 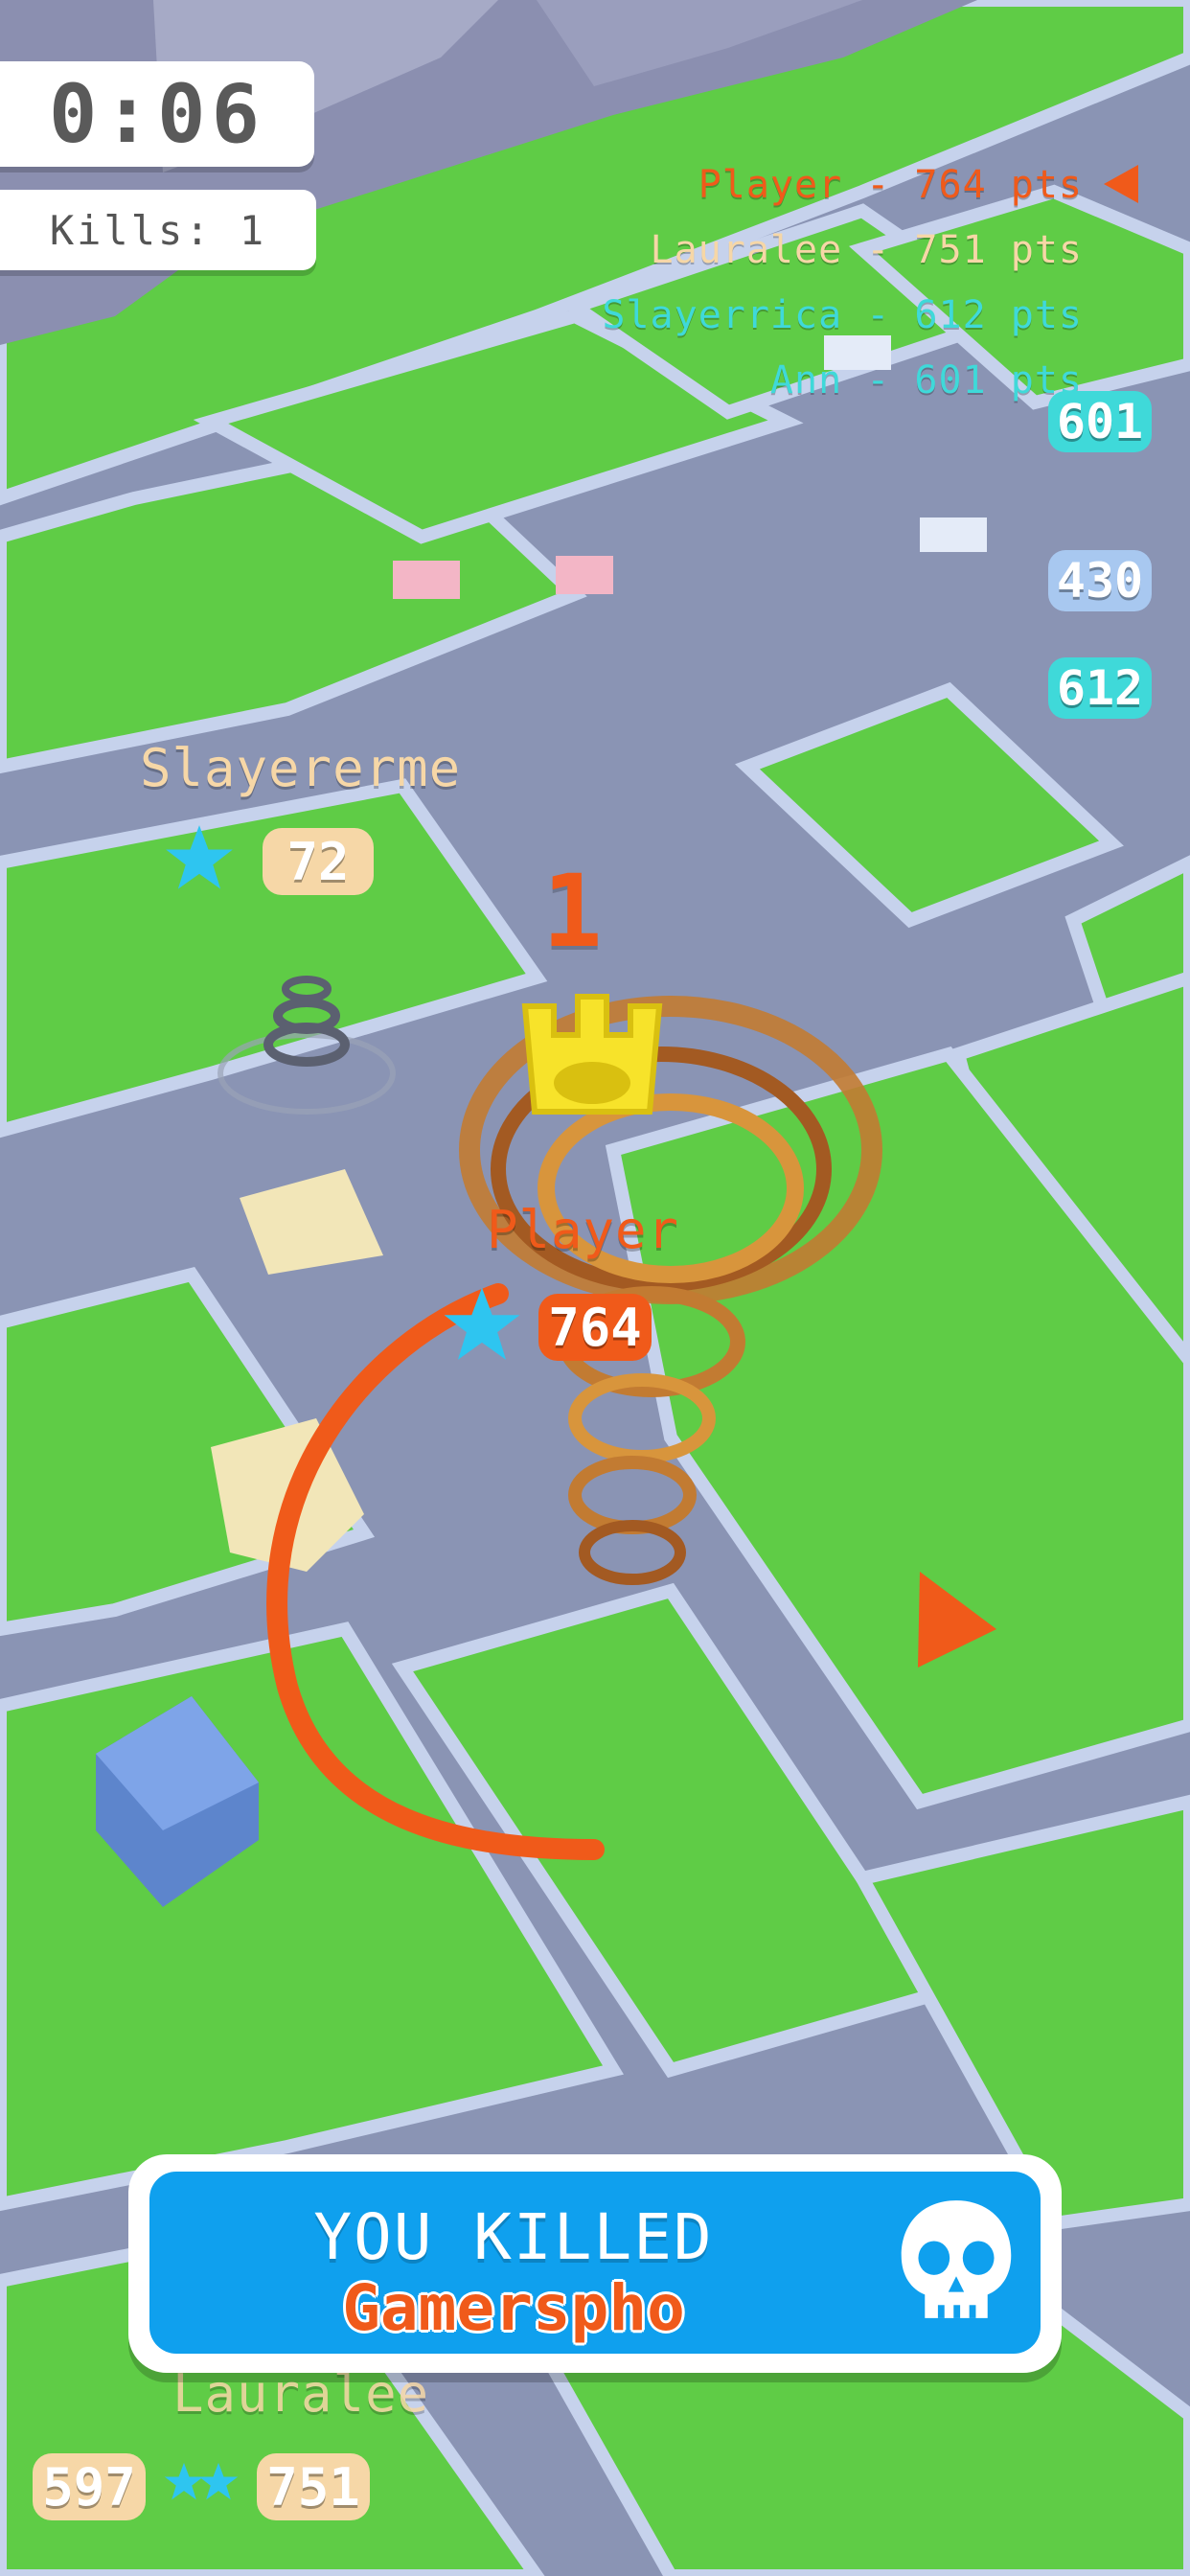 I want to click on kill-banner-panel: YOU KILLED Gamerspho, so click(x=595, y=2263).